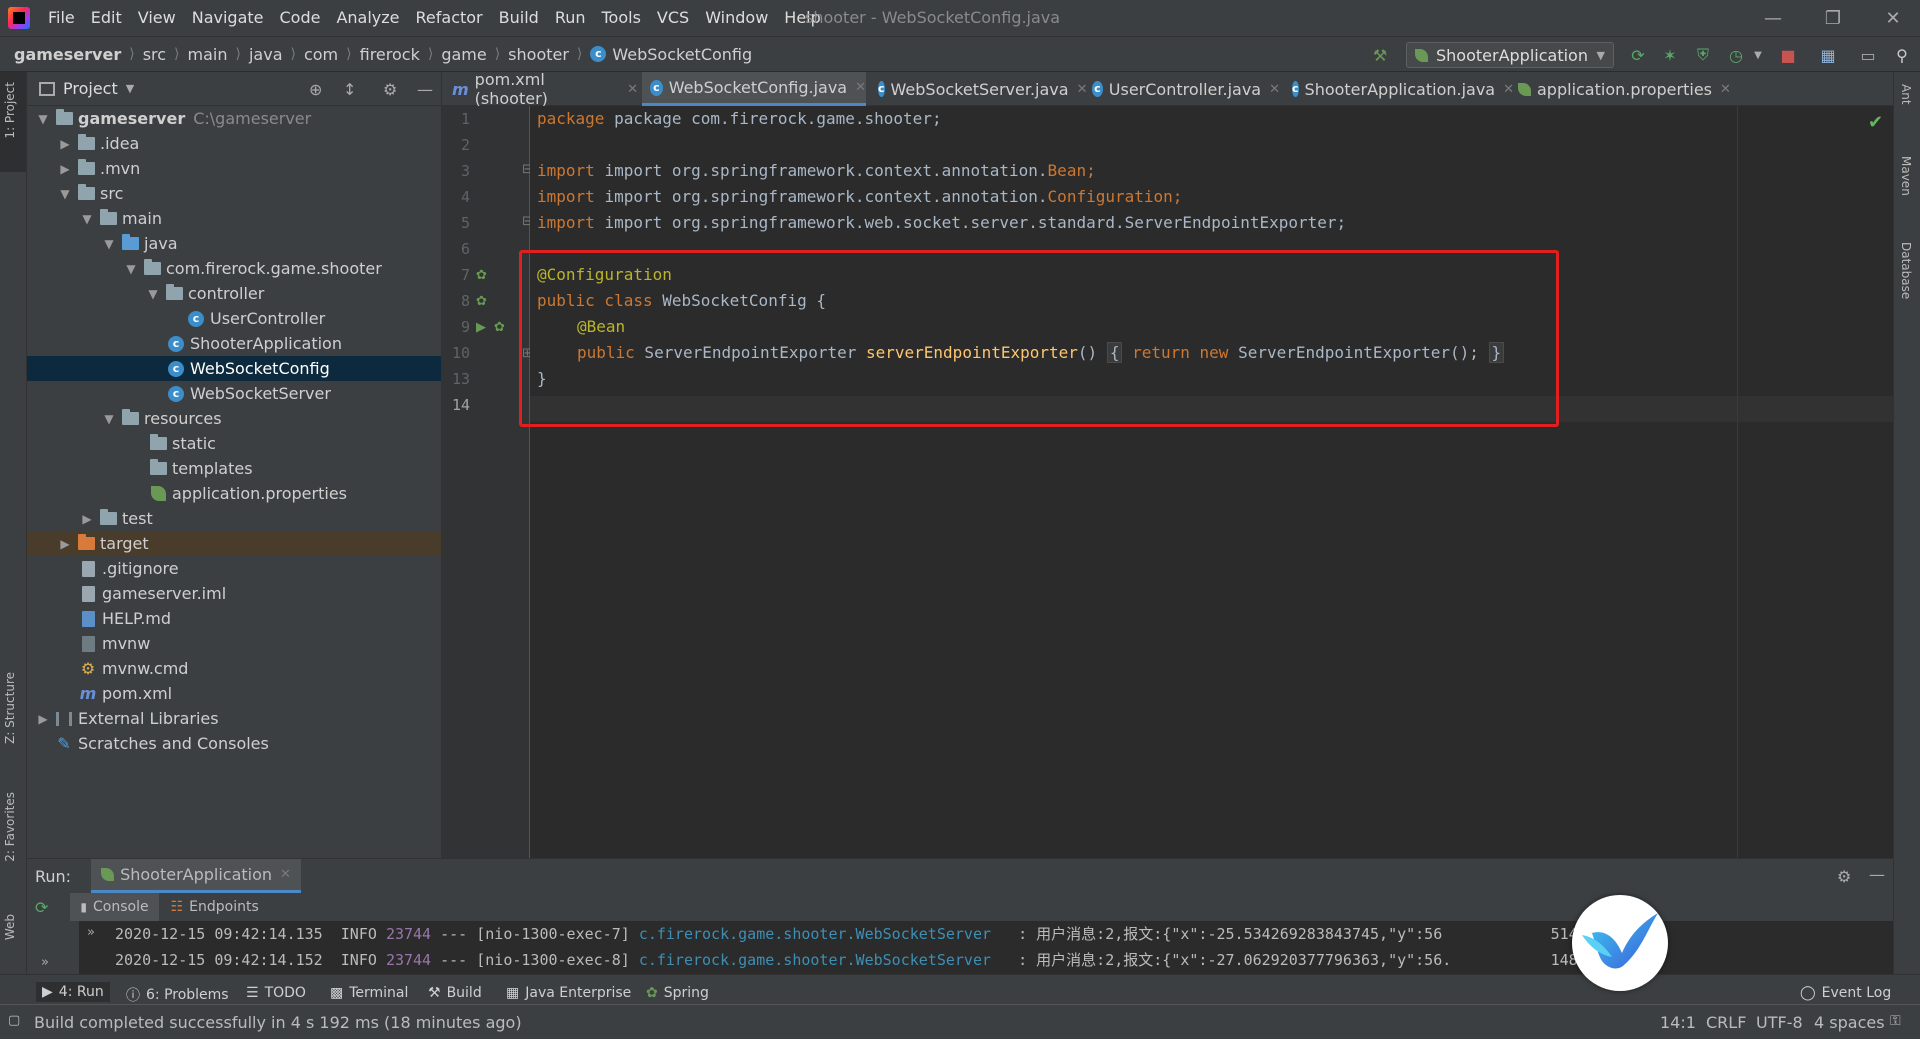  What do you see at coordinates (1906, 176) in the screenshot?
I see `maven-tool-tab: Maven` at bounding box center [1906, 176].